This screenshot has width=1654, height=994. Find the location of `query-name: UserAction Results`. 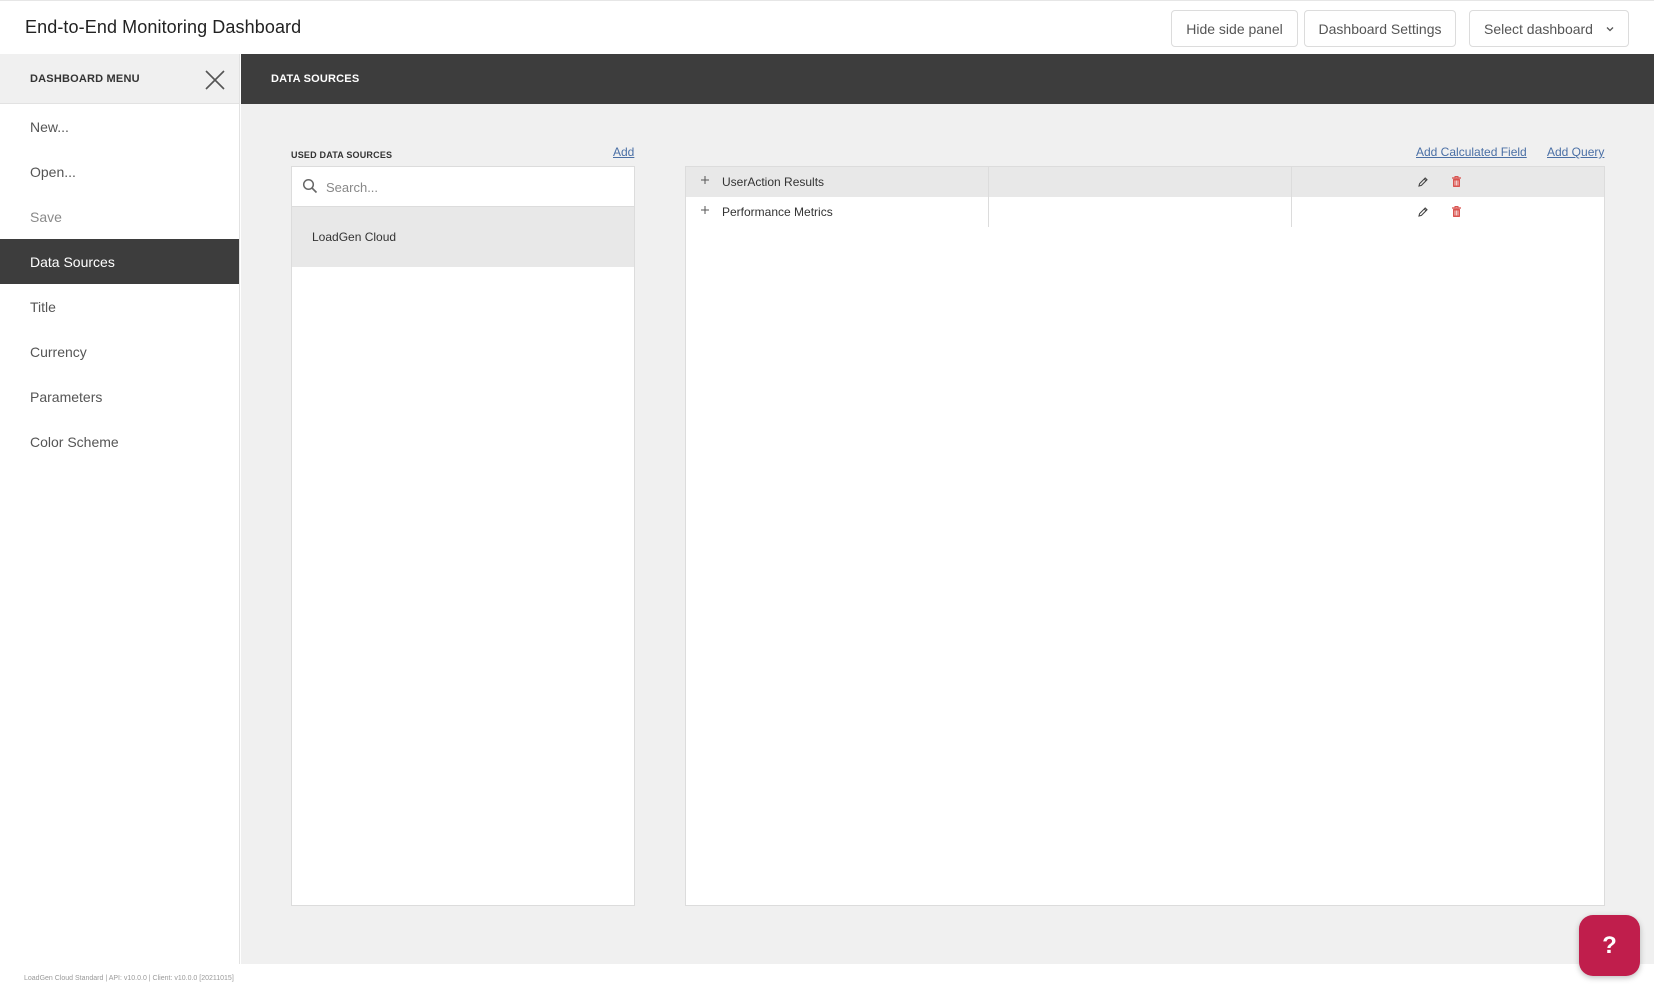

query-name: UserAction Results is located at coordinates (773, 182).